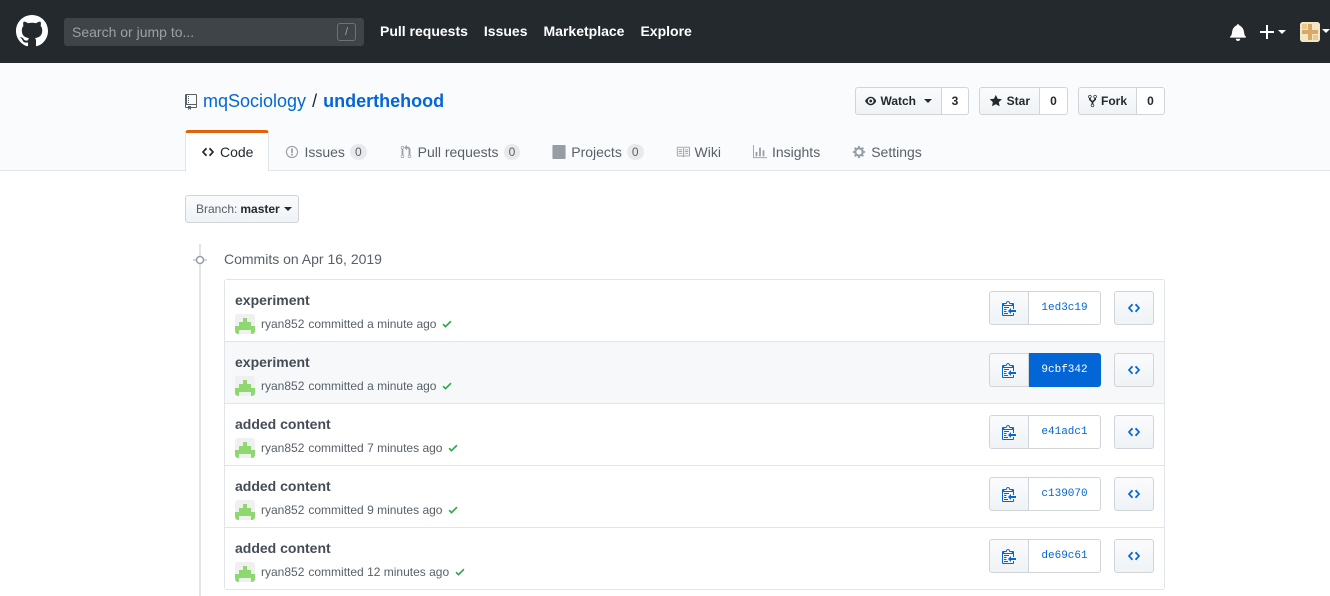 The image size is (1330, 596). I want to click on nav-explore: Explore, so click(665, 31).